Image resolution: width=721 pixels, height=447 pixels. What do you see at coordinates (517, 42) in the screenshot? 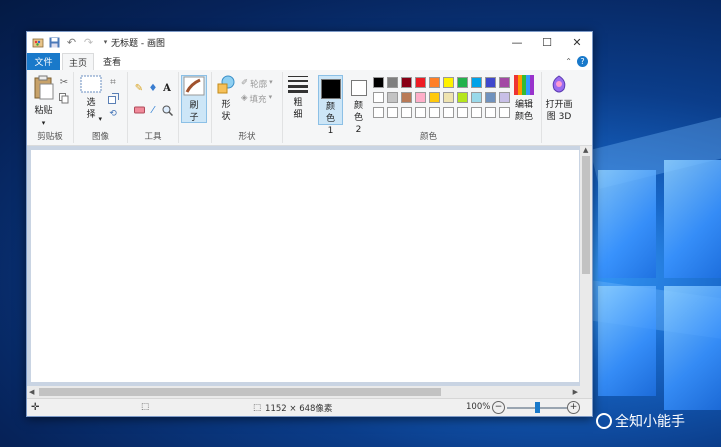
I see `minimize-button: —` at bounding box center [517, 42].